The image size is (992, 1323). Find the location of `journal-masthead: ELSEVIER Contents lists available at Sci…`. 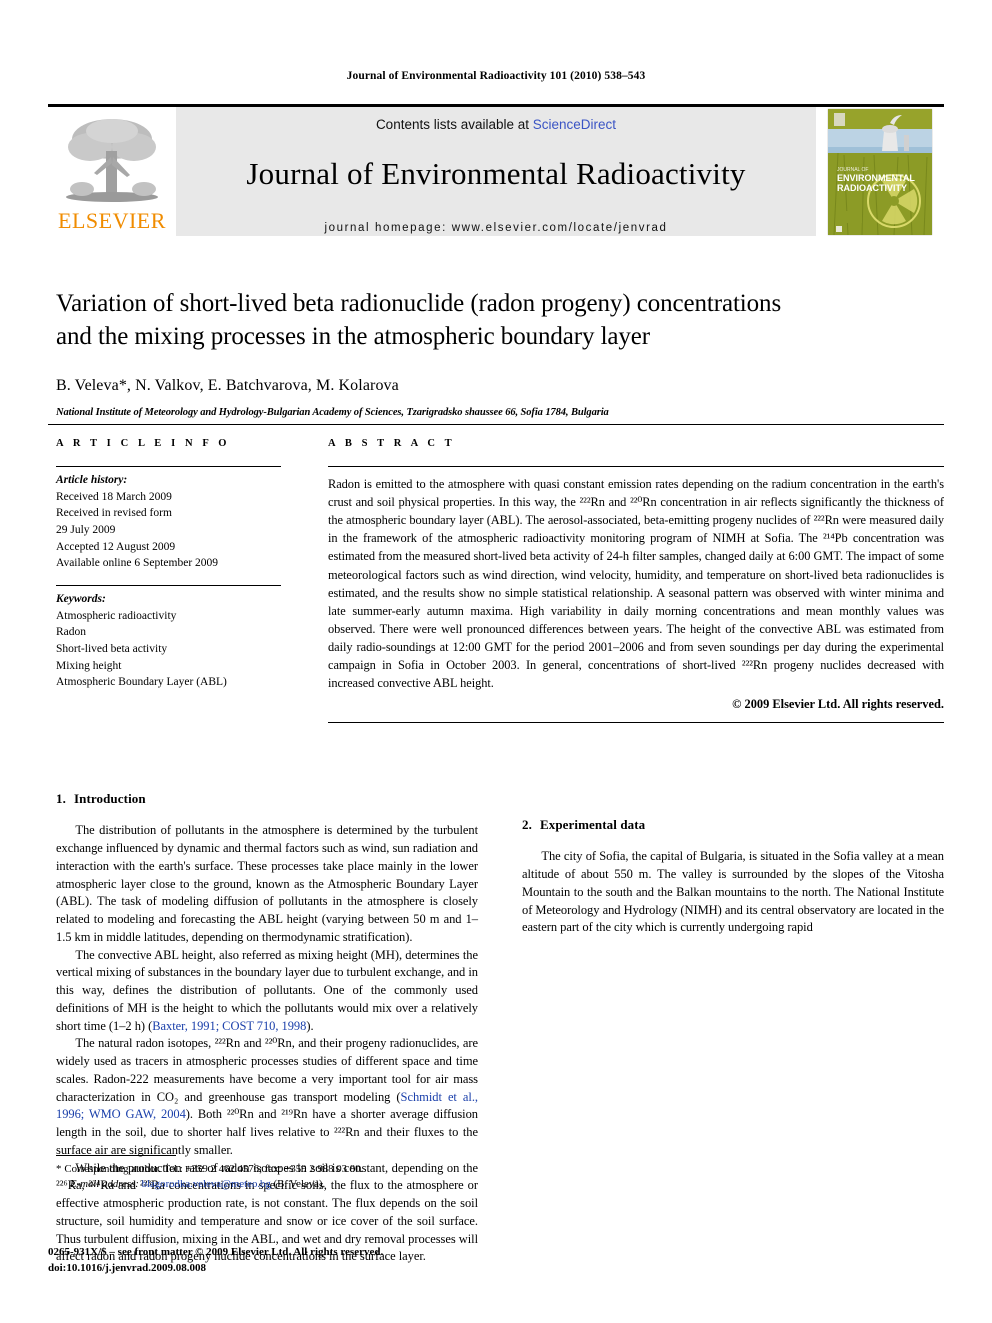

journal-masthead: ELSEVIER Contents lists available at Sci… is located at coordinates (496, 170).